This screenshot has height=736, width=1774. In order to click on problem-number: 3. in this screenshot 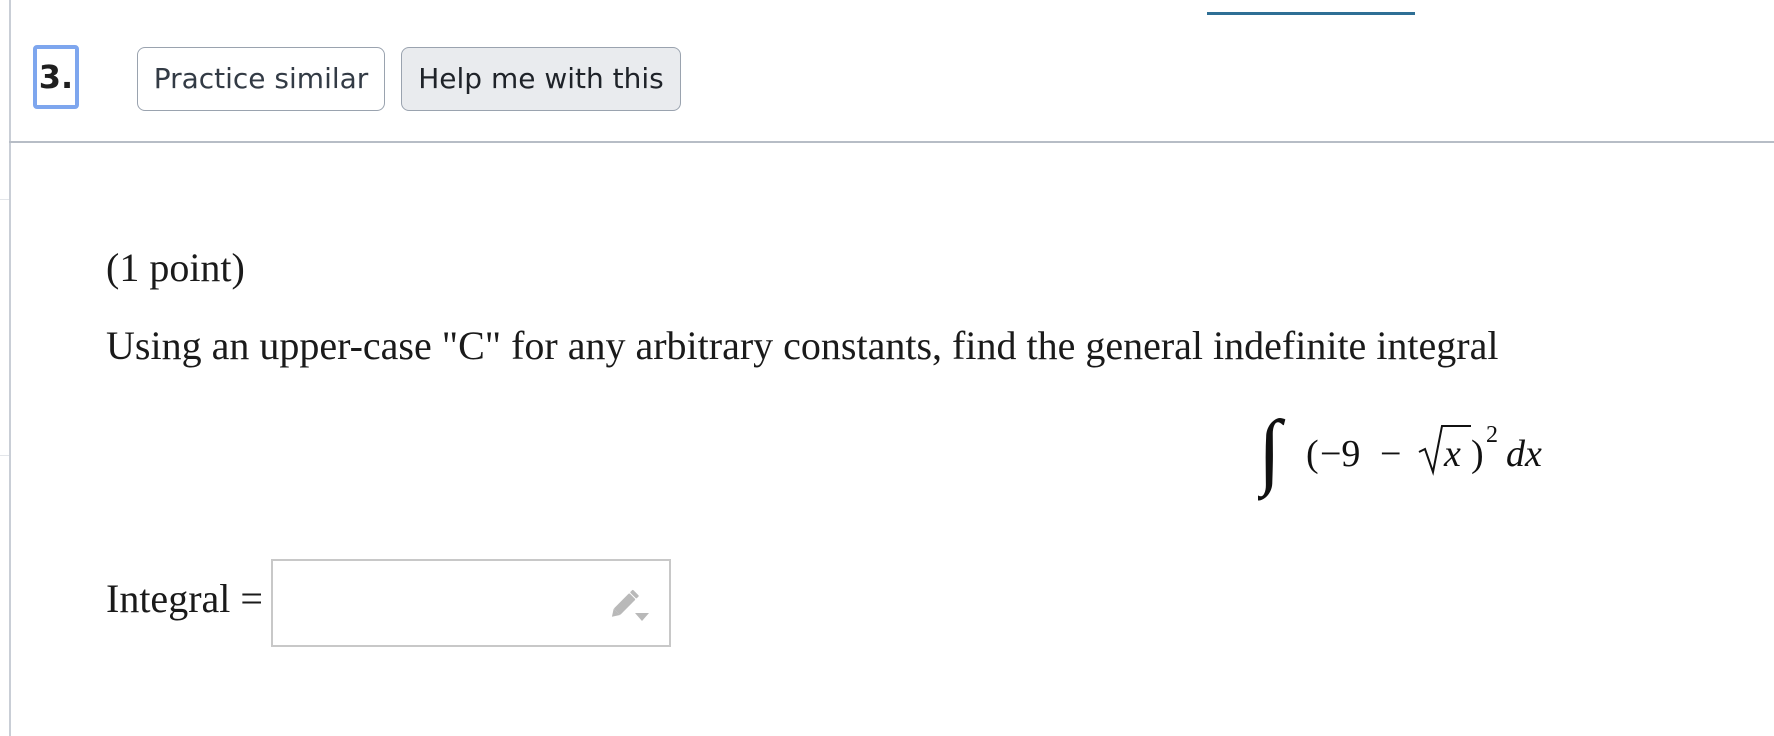, I will do `click(56, 77)`.